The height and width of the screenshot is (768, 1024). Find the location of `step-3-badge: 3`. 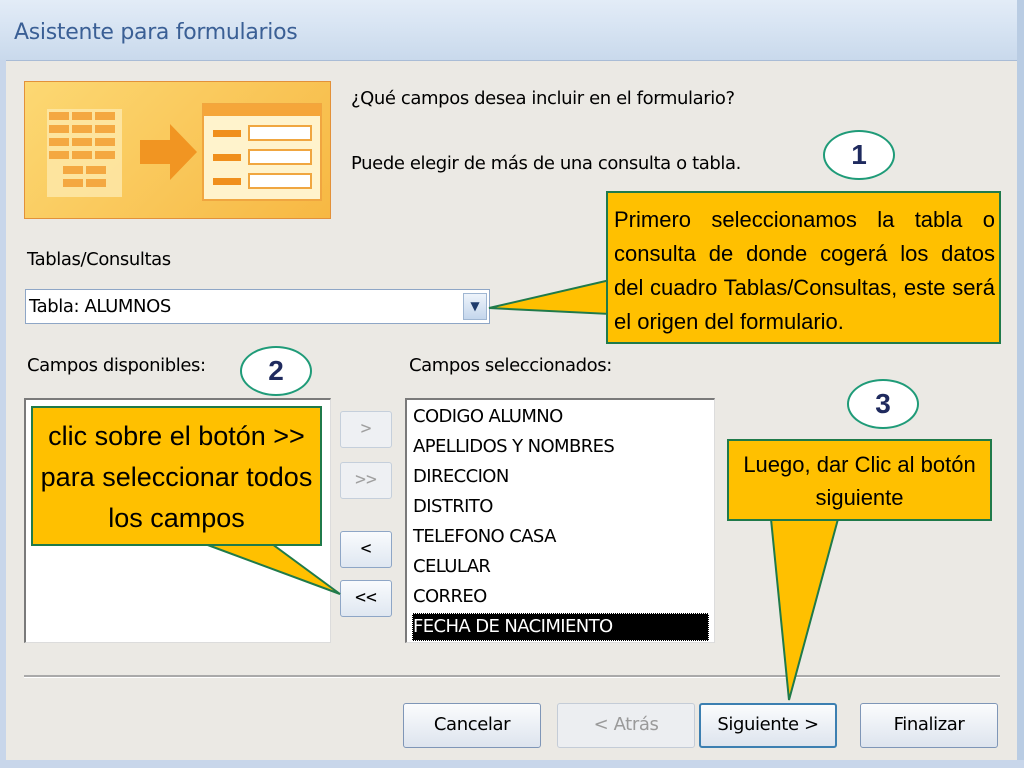

step-3-badge: 3 is located at coordinates (883, 404).